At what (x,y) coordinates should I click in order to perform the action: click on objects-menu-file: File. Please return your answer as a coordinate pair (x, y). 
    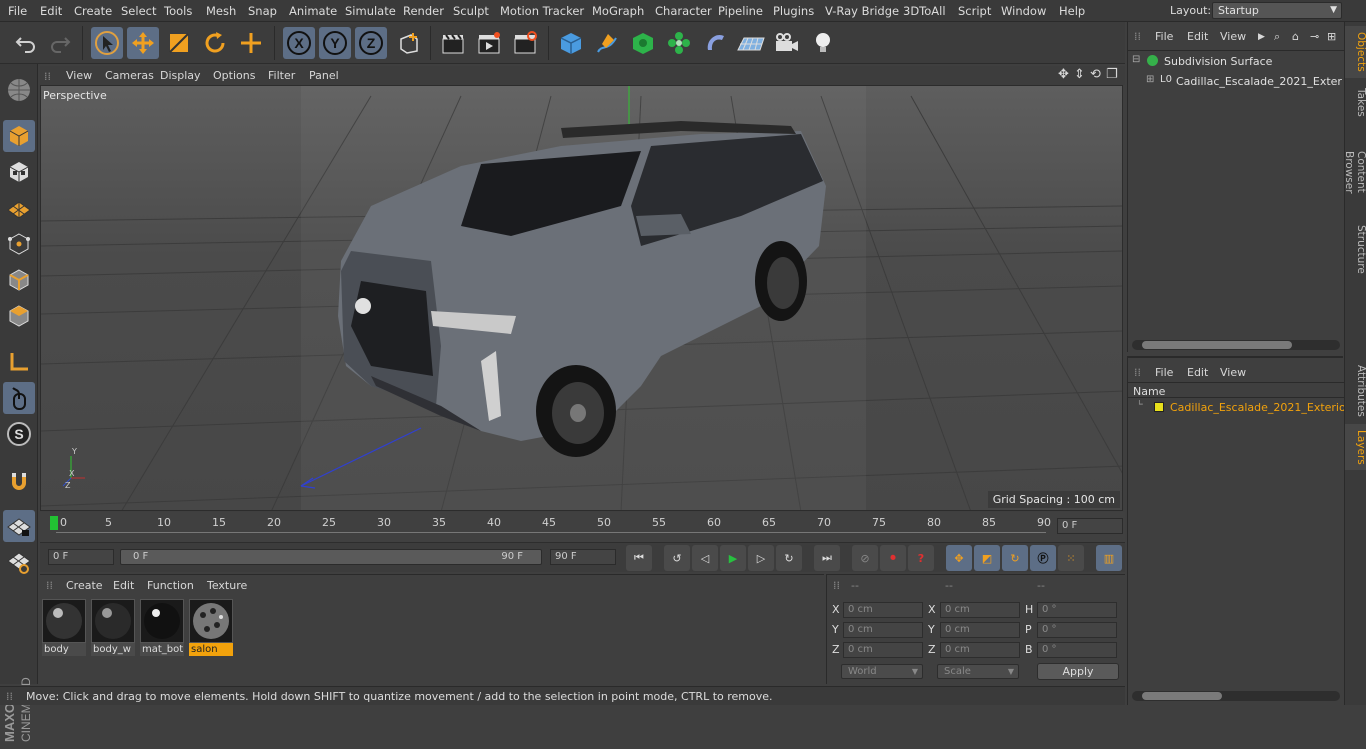
    Looking at the image, I should click on (1164, 36).